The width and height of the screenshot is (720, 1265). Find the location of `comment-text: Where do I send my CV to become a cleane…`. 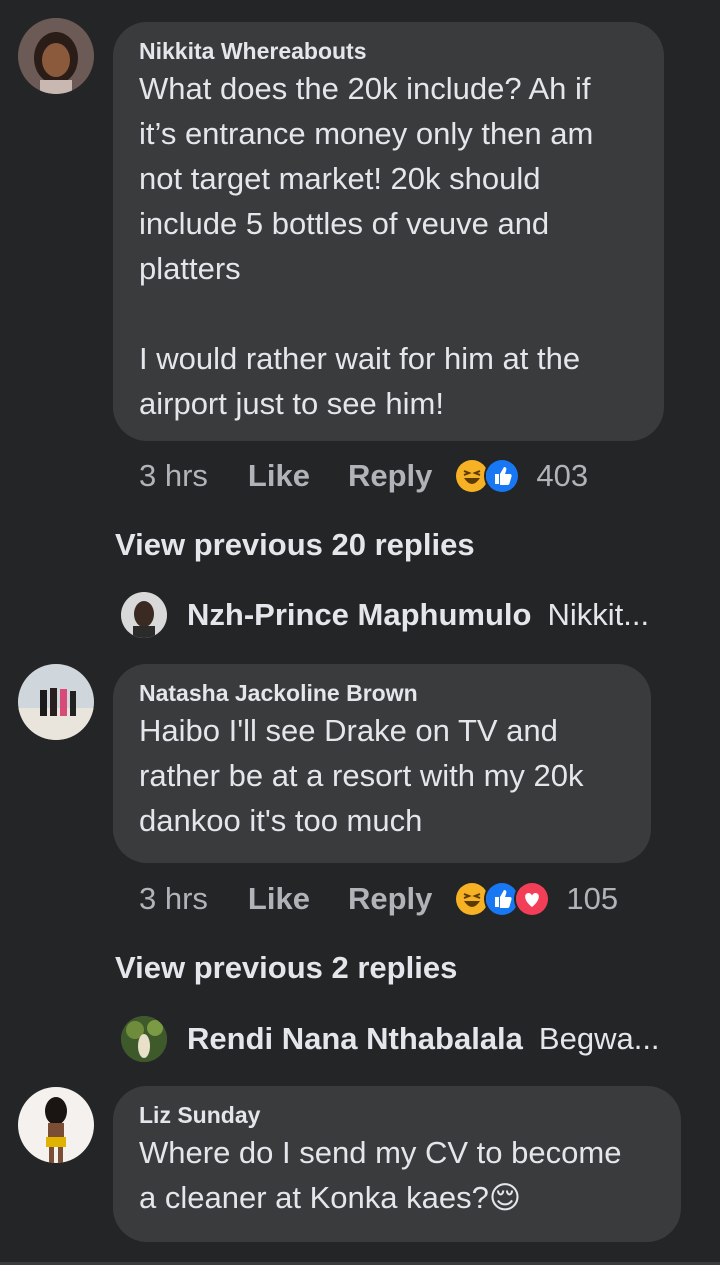

comment-text: Where do I send my CV to become a cleane… is located at coordinates (380, 1175).